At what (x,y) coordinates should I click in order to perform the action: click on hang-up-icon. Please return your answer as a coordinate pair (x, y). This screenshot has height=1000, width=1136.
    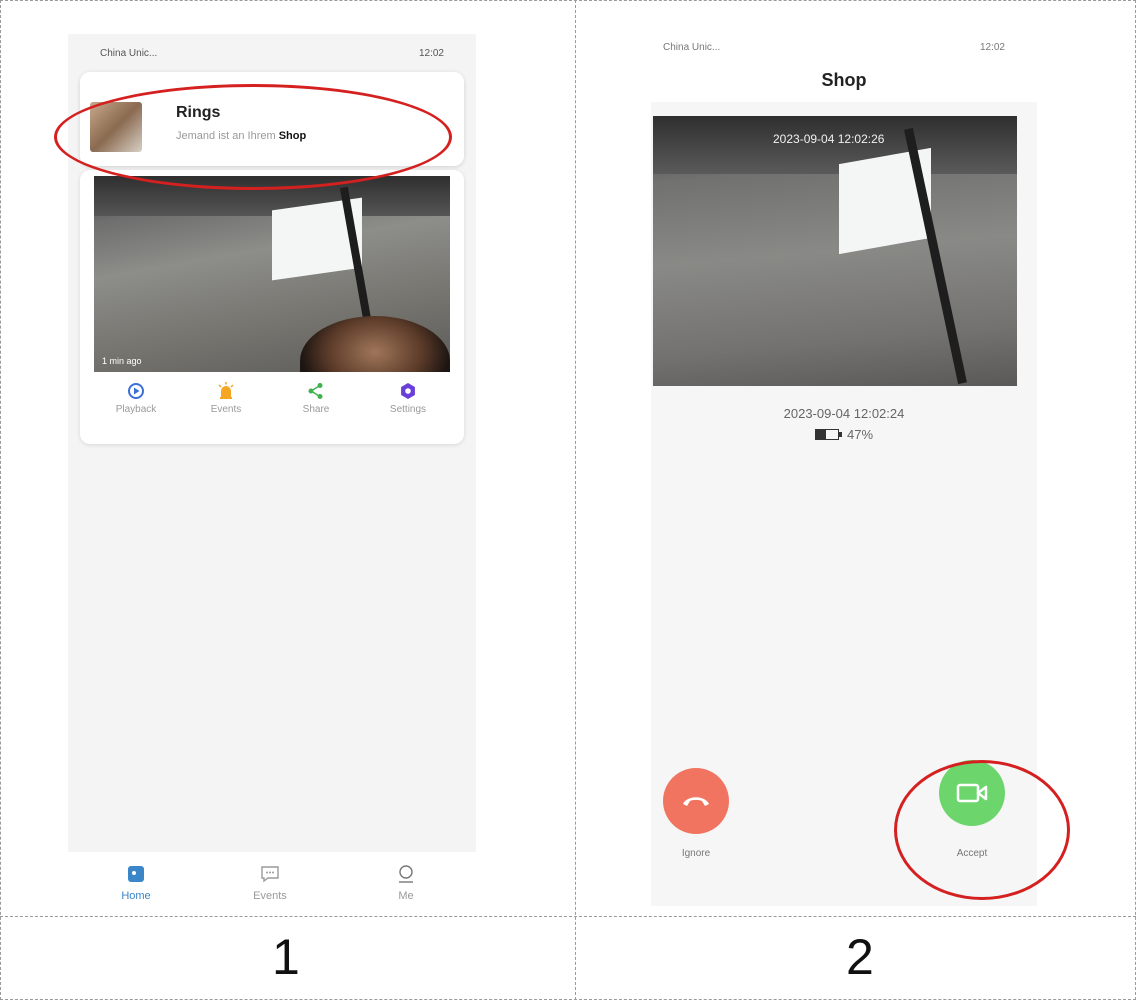
    Looking at the image, I should click on (696, 801).